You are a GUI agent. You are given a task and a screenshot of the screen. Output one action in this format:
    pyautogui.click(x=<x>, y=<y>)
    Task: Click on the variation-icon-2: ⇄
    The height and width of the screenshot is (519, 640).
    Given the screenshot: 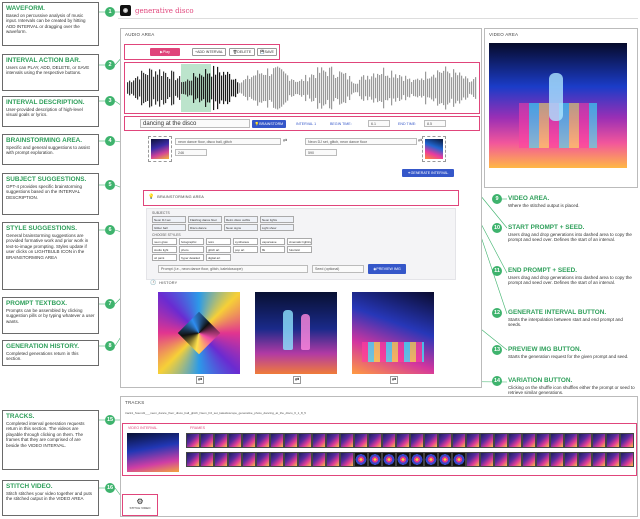 What is the action you would take?
    pyautogui.click(x=297, y=380)
    